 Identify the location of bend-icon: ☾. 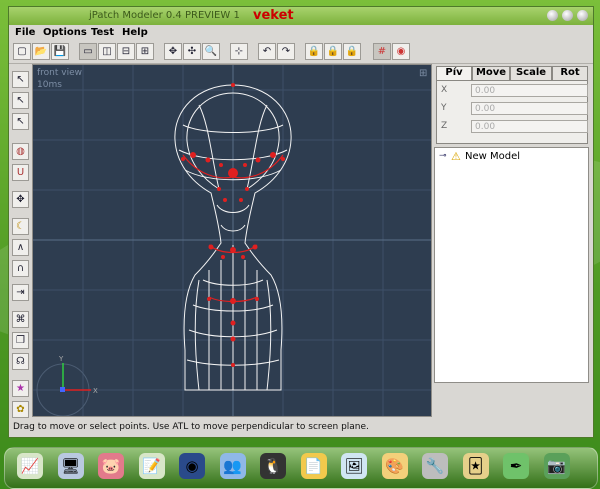
(20, 226).